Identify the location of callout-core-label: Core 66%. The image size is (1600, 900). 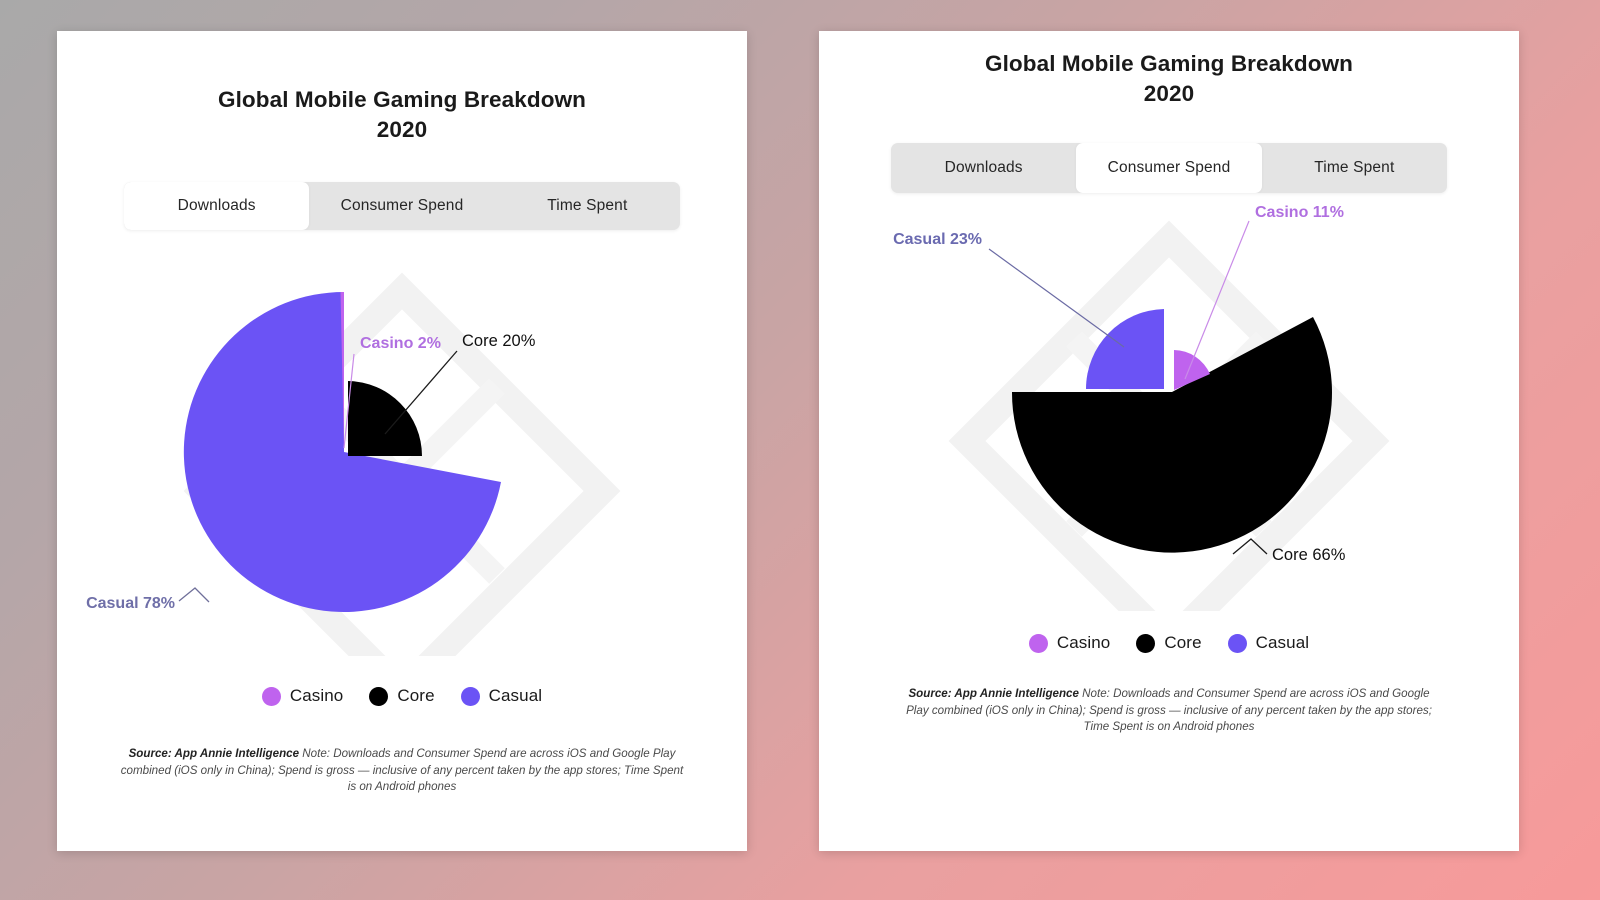
(1309, 555).